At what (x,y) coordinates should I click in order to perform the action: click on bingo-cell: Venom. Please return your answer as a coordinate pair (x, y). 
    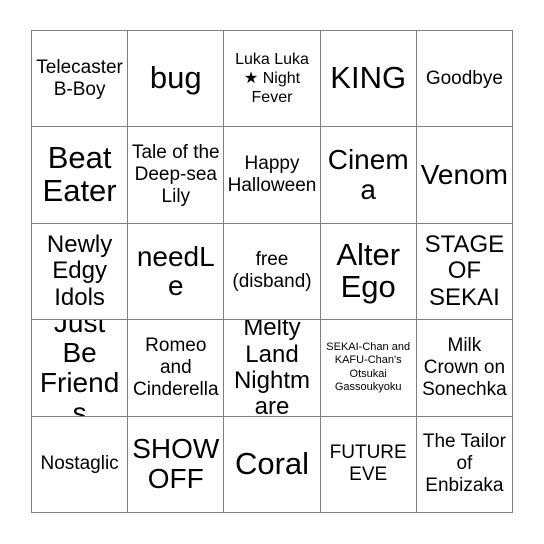
    Looking at the image, I should click on (464, 175).